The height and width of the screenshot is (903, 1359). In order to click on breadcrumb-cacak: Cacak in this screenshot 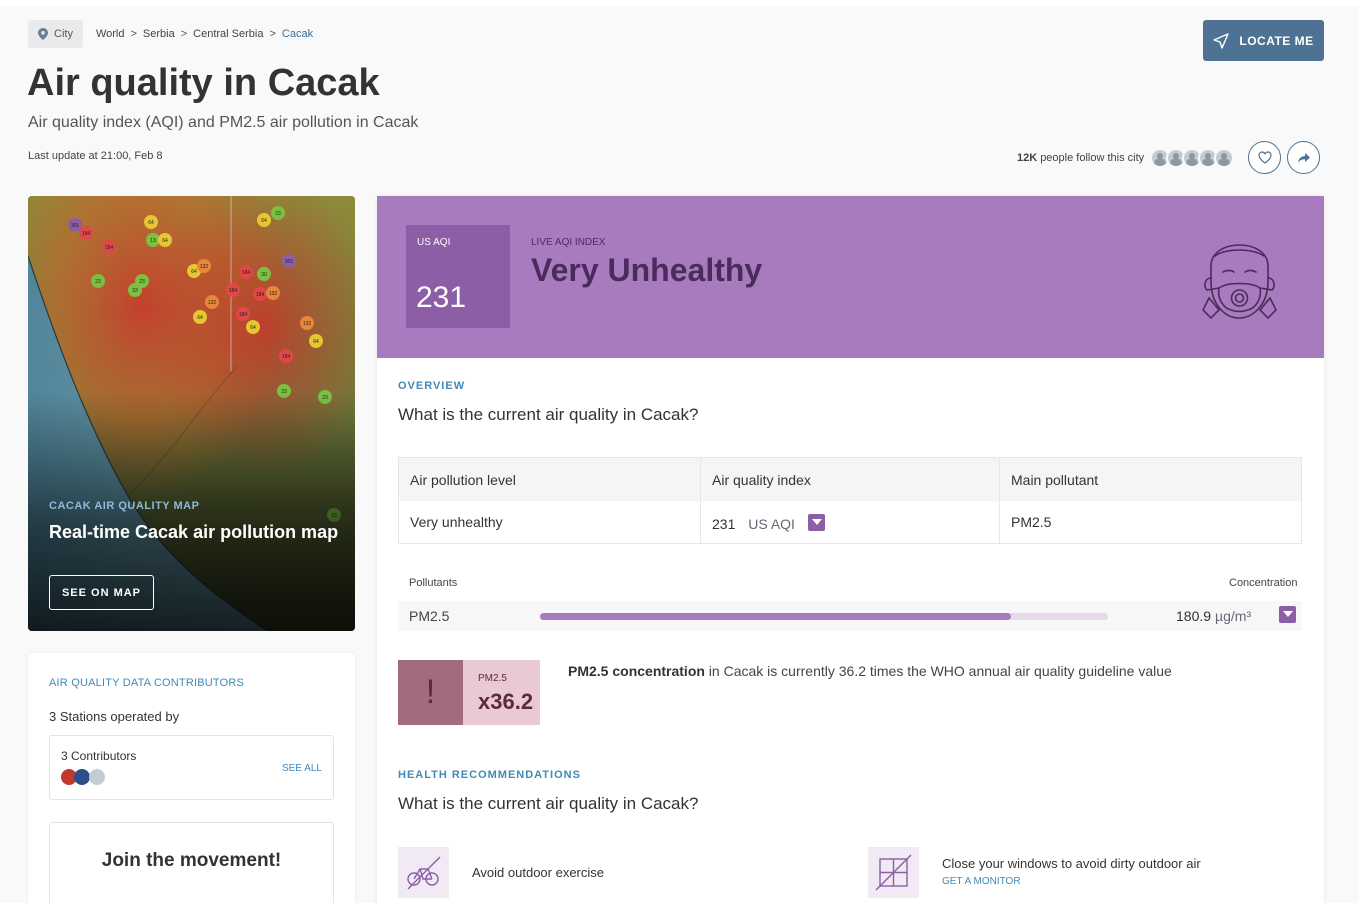, I will do `click(297, 34)`.